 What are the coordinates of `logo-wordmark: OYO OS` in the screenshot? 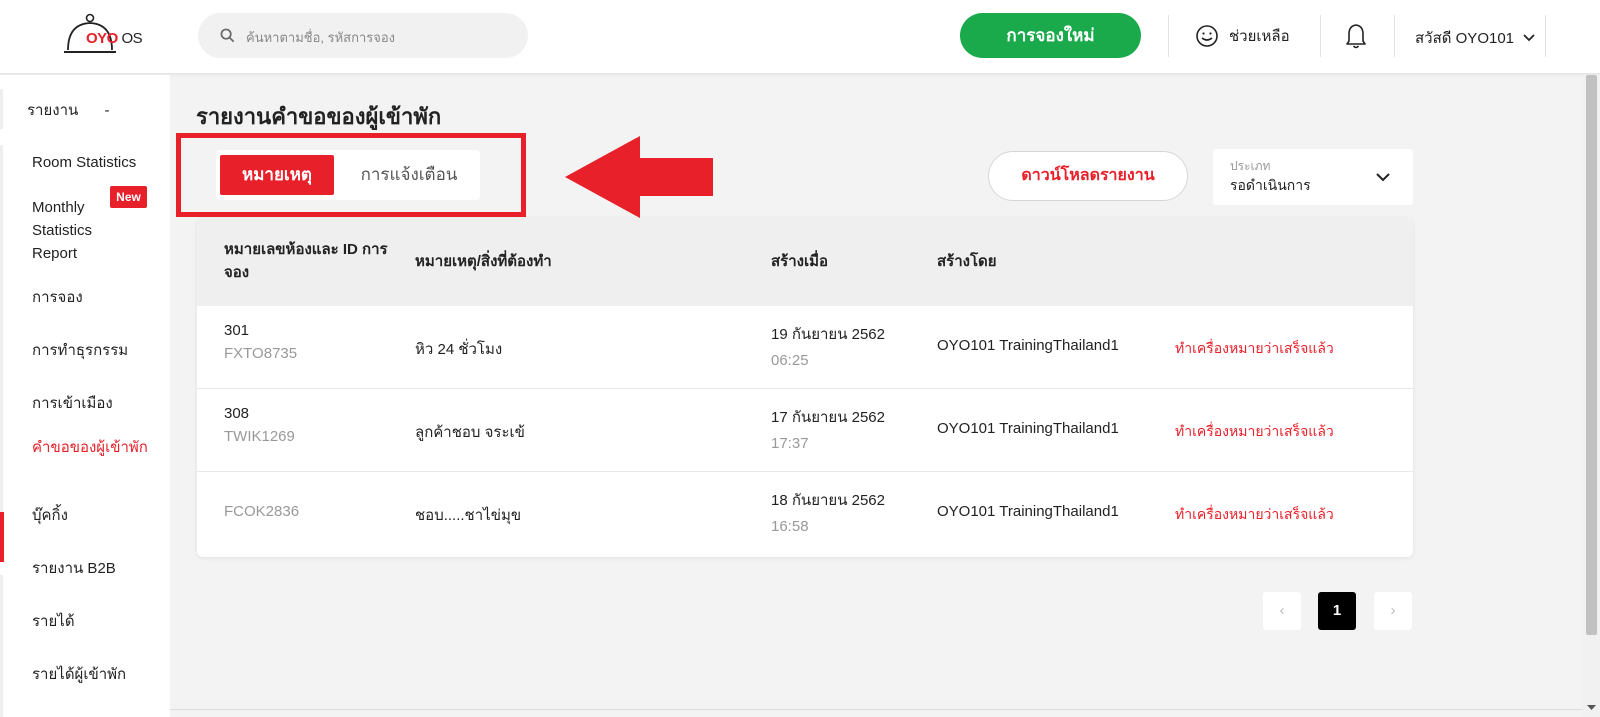 It's located at (114, 38).